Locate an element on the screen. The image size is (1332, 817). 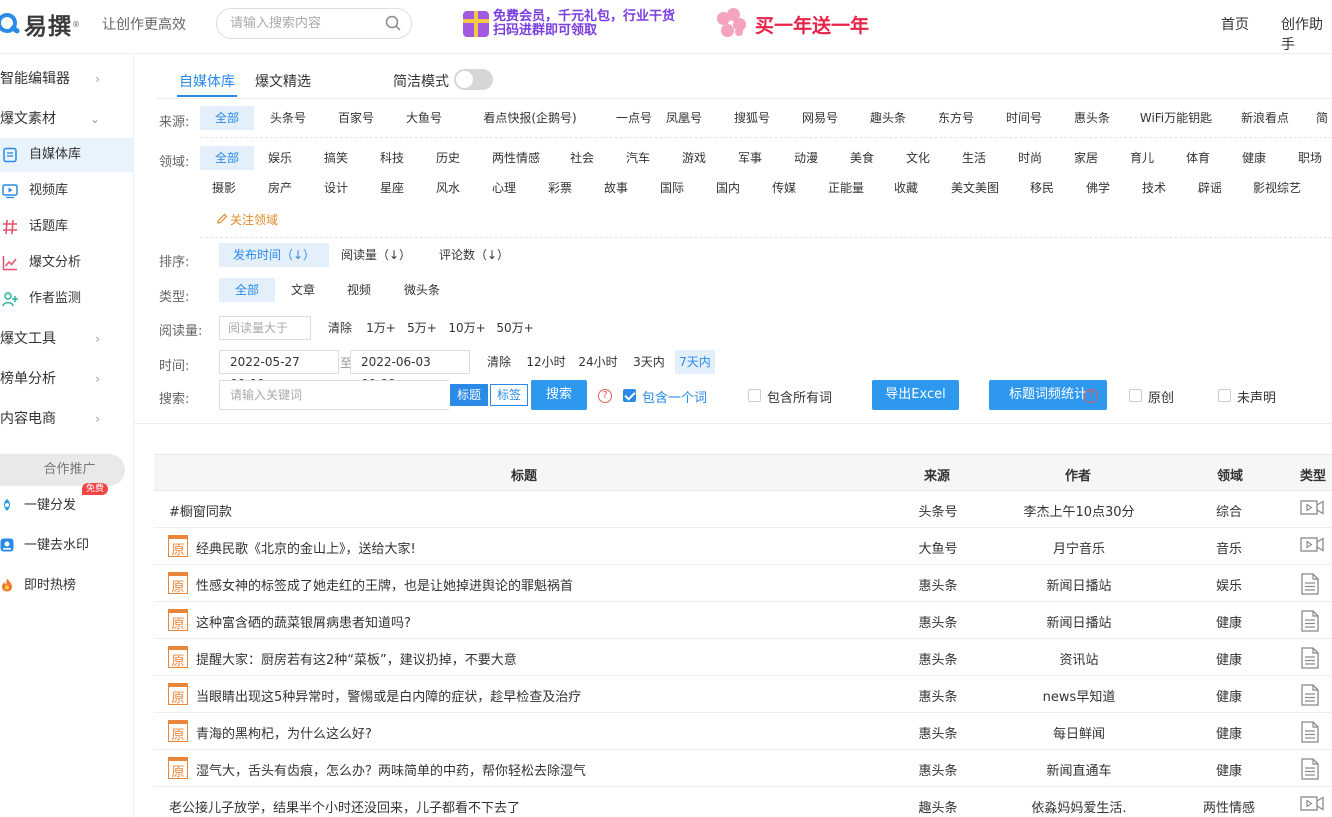
read-500k: 50万+ is located at coordinates (515, 328).